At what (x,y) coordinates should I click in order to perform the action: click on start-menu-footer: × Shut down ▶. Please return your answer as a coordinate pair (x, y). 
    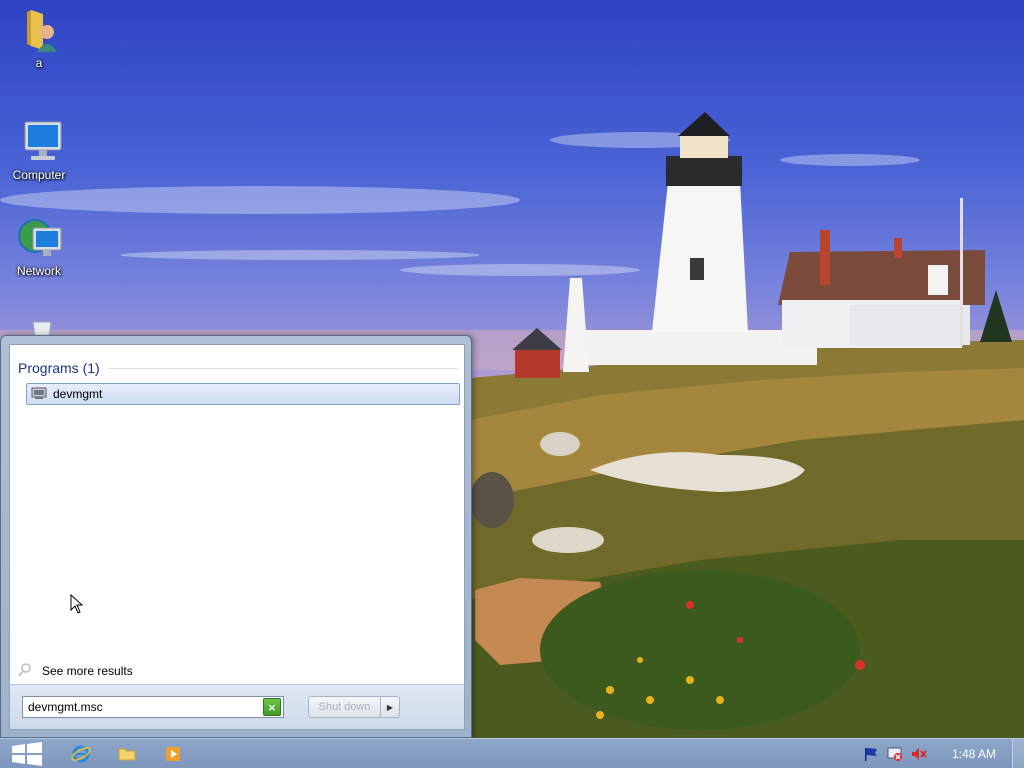
    Looking at the image, I should click on (237, 707).